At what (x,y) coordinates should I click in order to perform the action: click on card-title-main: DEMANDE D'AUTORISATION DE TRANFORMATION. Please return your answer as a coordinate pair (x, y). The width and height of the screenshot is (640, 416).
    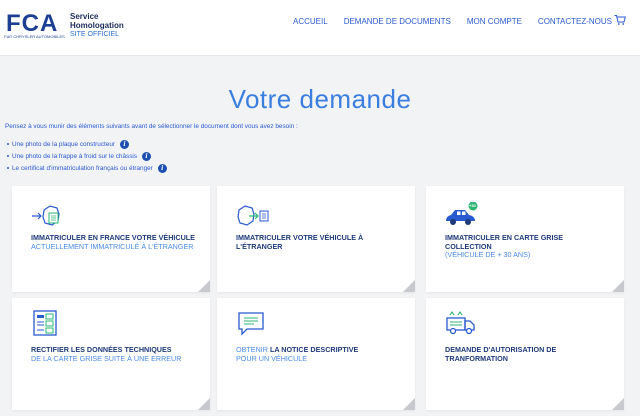
    Looking at the image, I should click on (501, 354).